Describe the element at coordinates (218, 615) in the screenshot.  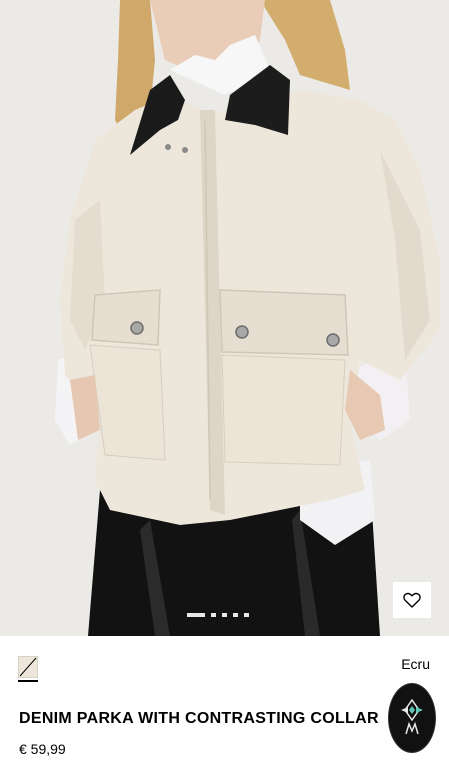
I see `gallery-pagination` at that location.